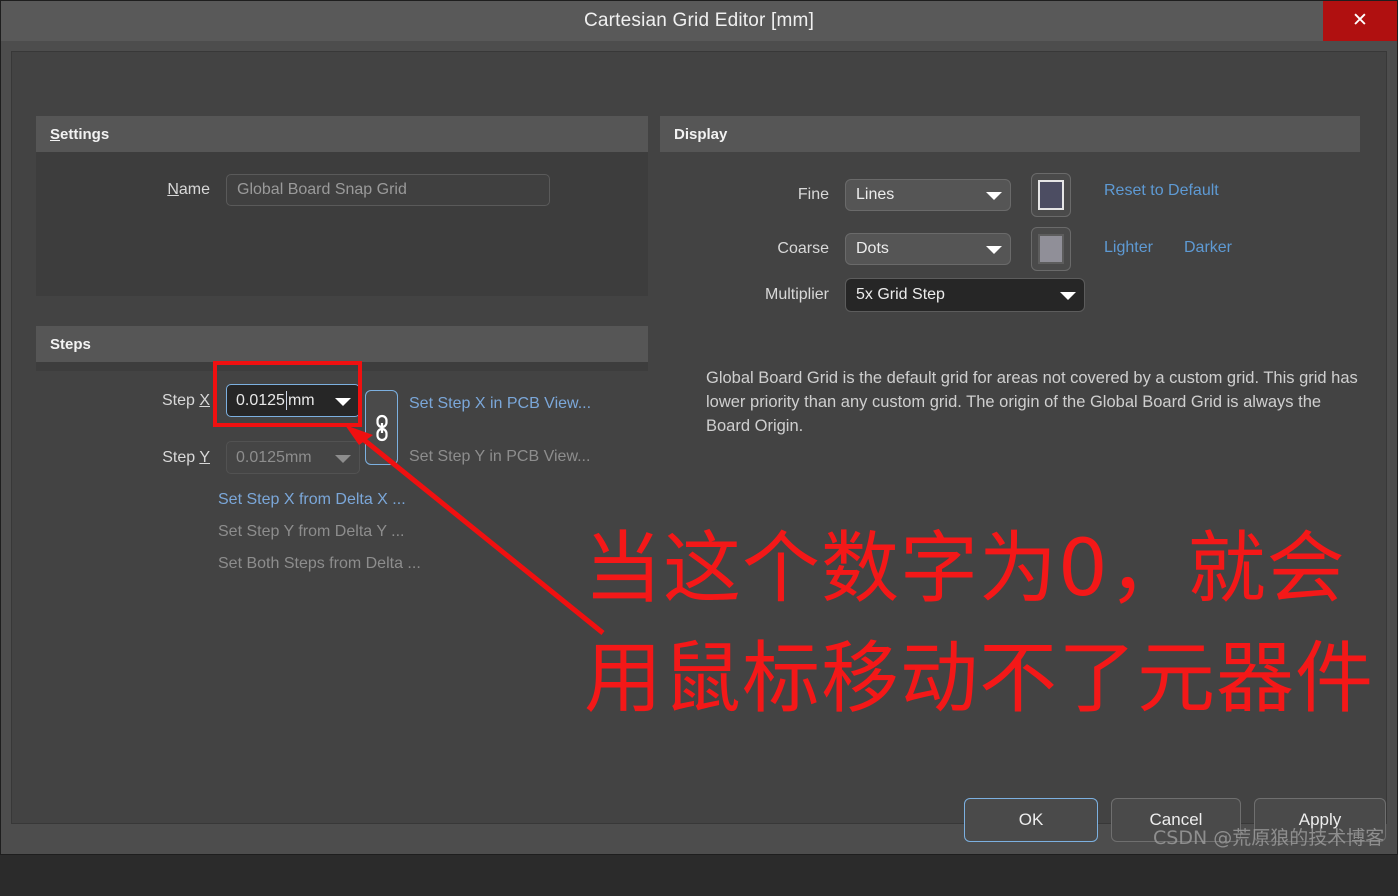 Image resolution: width=1398 pixels, height=896 pixels. Describe the element at coordinates (1161, 191) in the screenshot. I see `reset-to-default-link: Reset to Default` at that location.